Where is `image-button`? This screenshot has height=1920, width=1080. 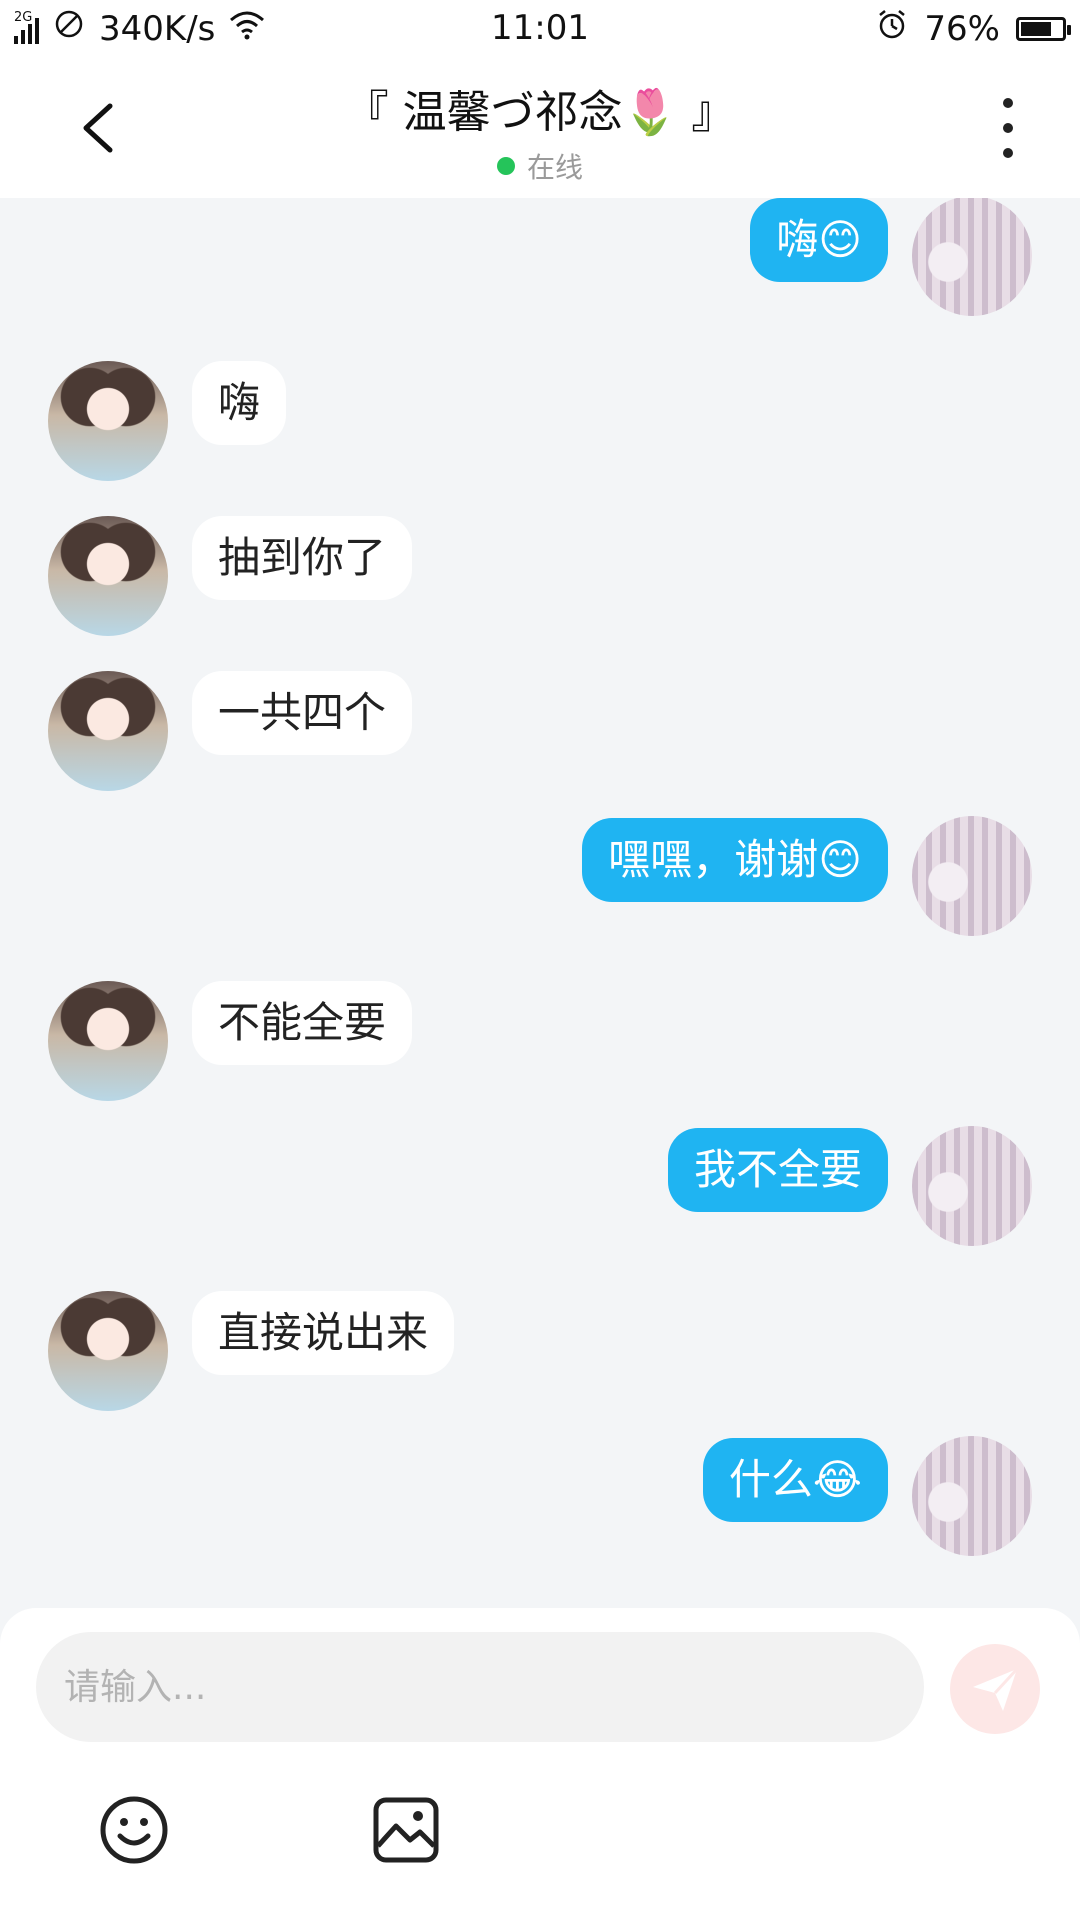
image-button is located at coordinates (406, 1830).